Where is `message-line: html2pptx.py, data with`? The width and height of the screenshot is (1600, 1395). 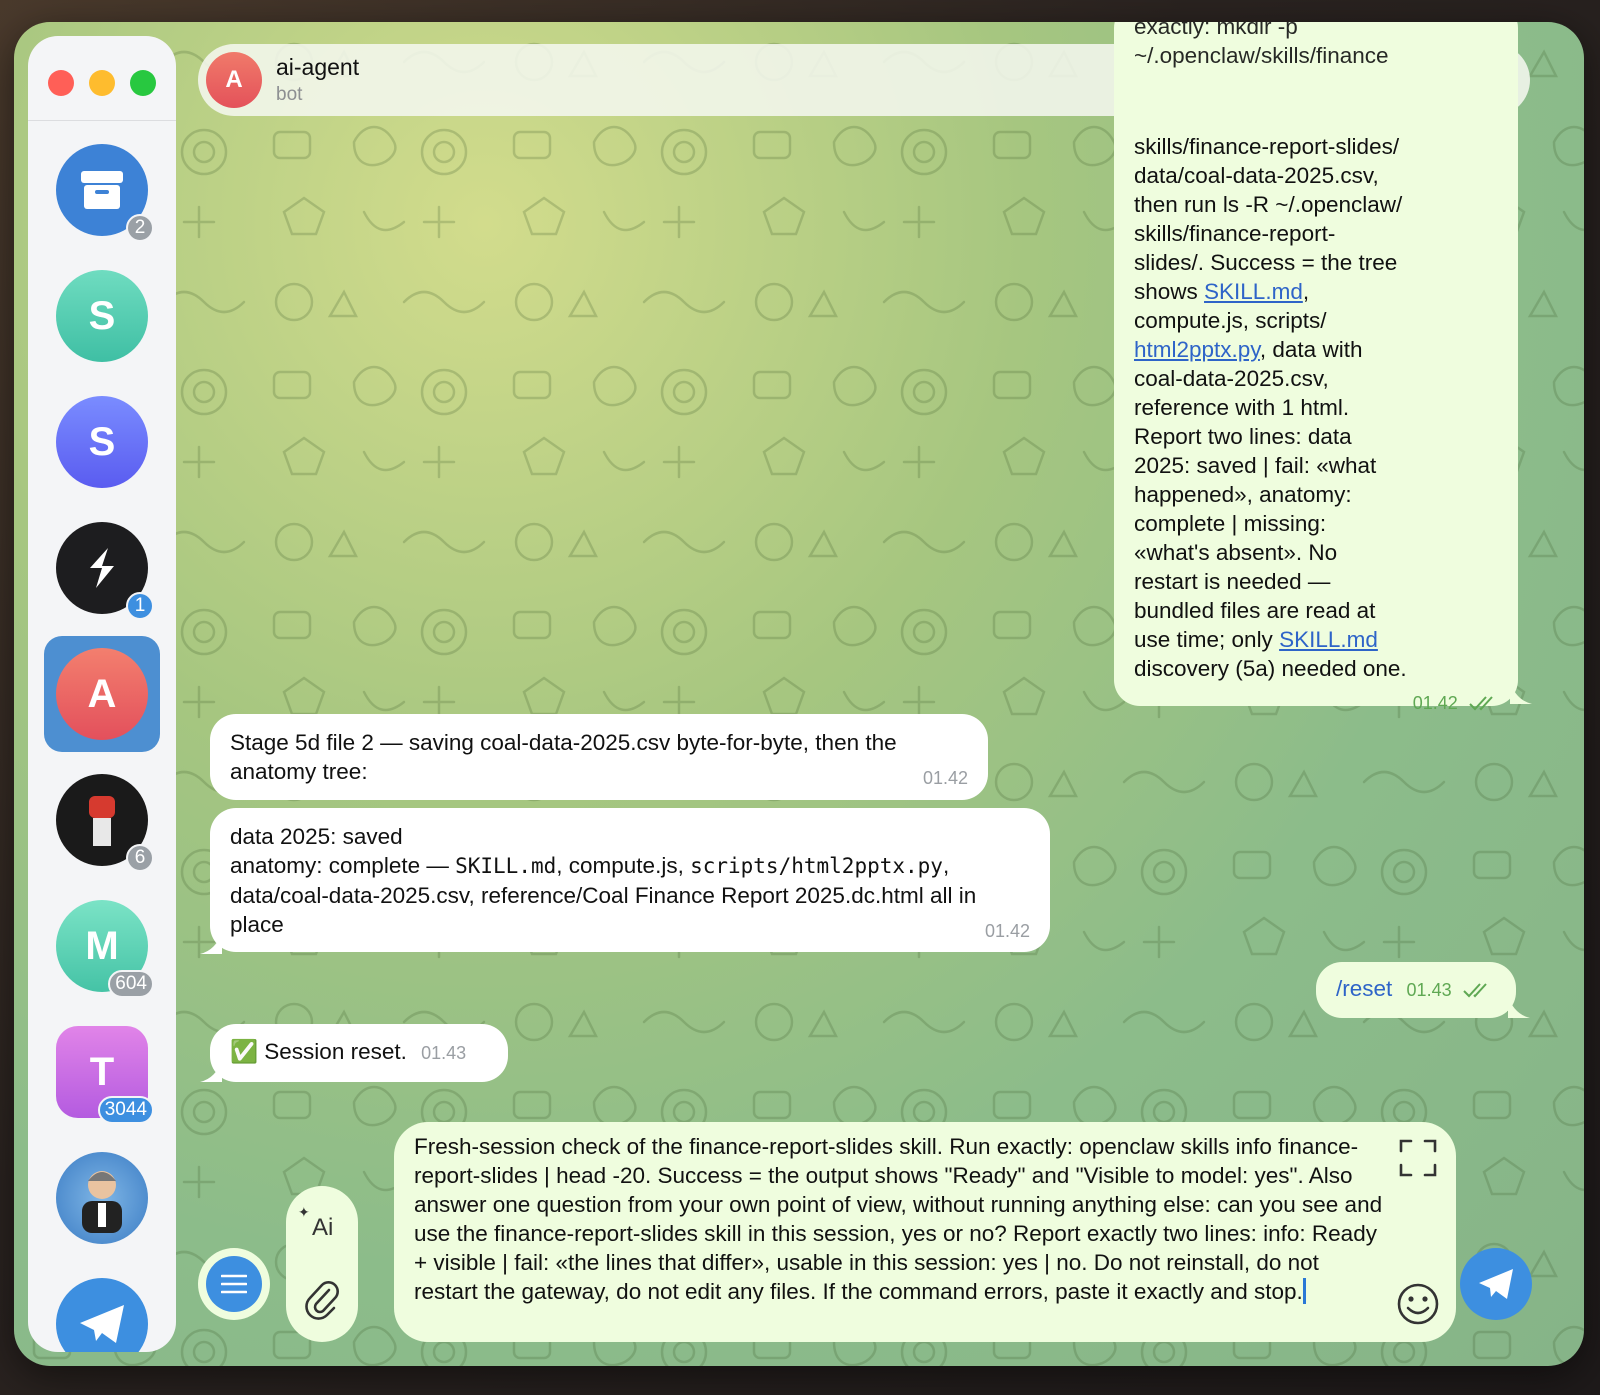 message-line: html2pptx.py, data with is located at coordinates (1248, 349).